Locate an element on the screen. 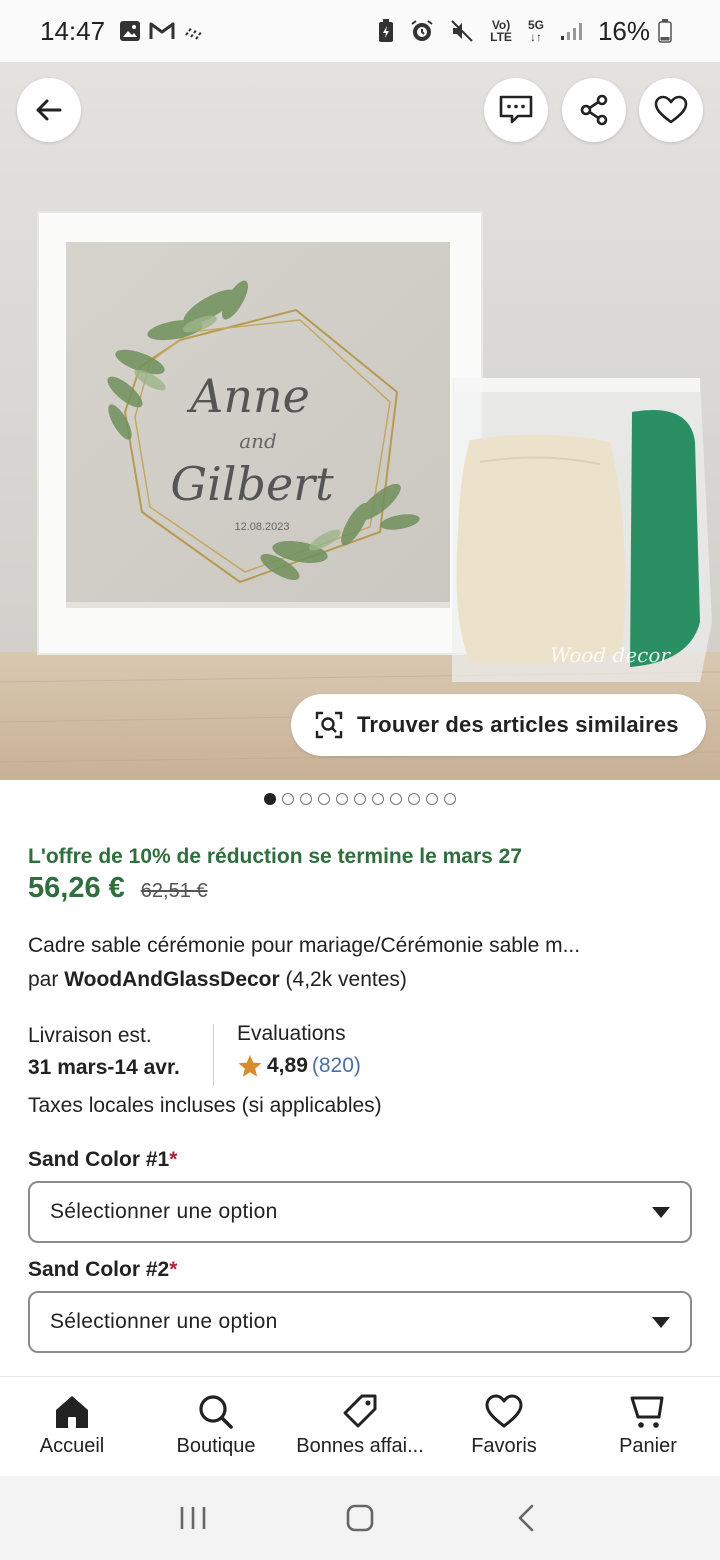 This screenshot has height=1560, width=720. system-navigation-bar is located at coordinates (360, 1518).